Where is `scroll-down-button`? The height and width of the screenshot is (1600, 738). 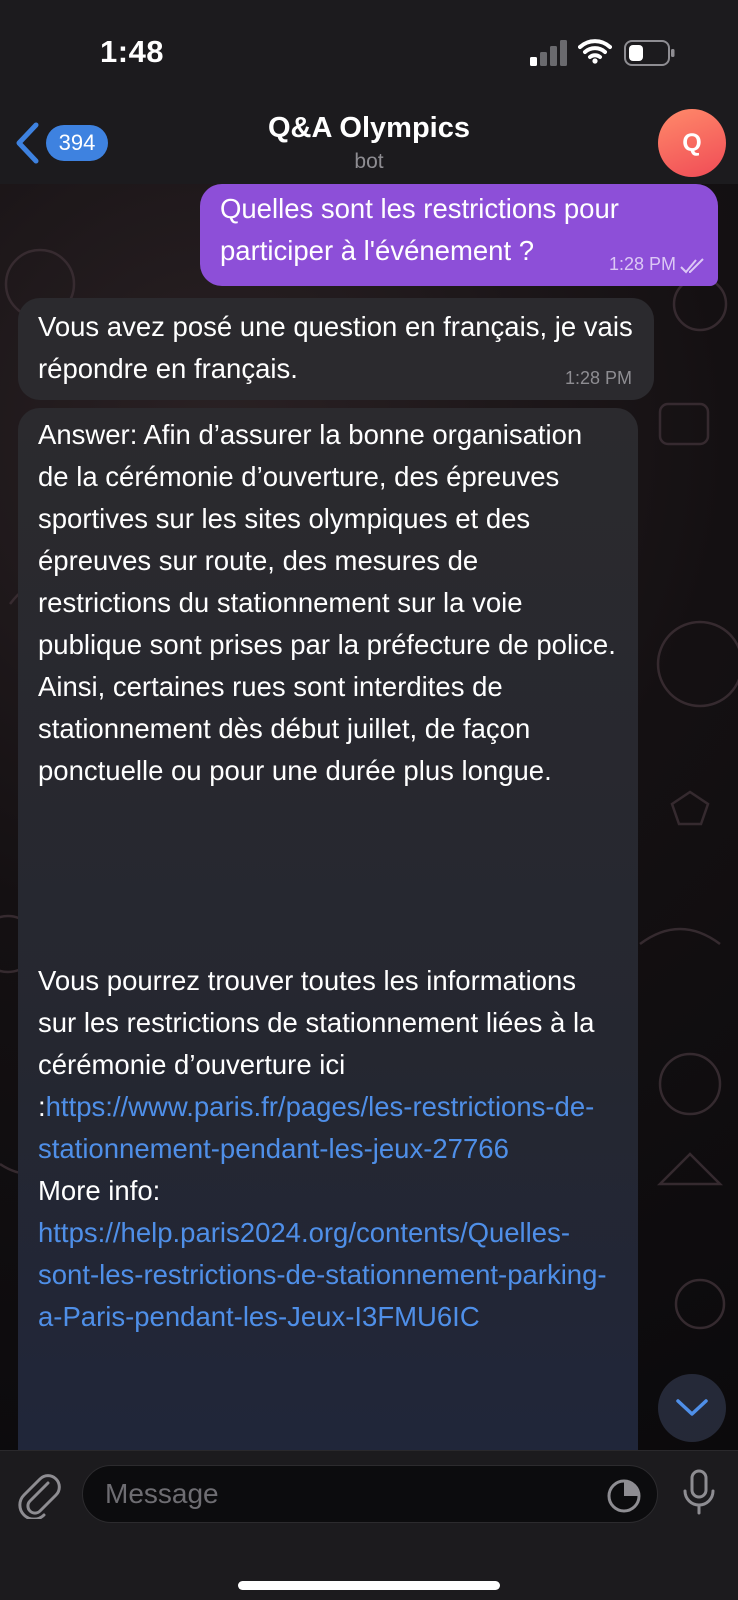 scroll-down-button is located at coordinates (692, 1408).